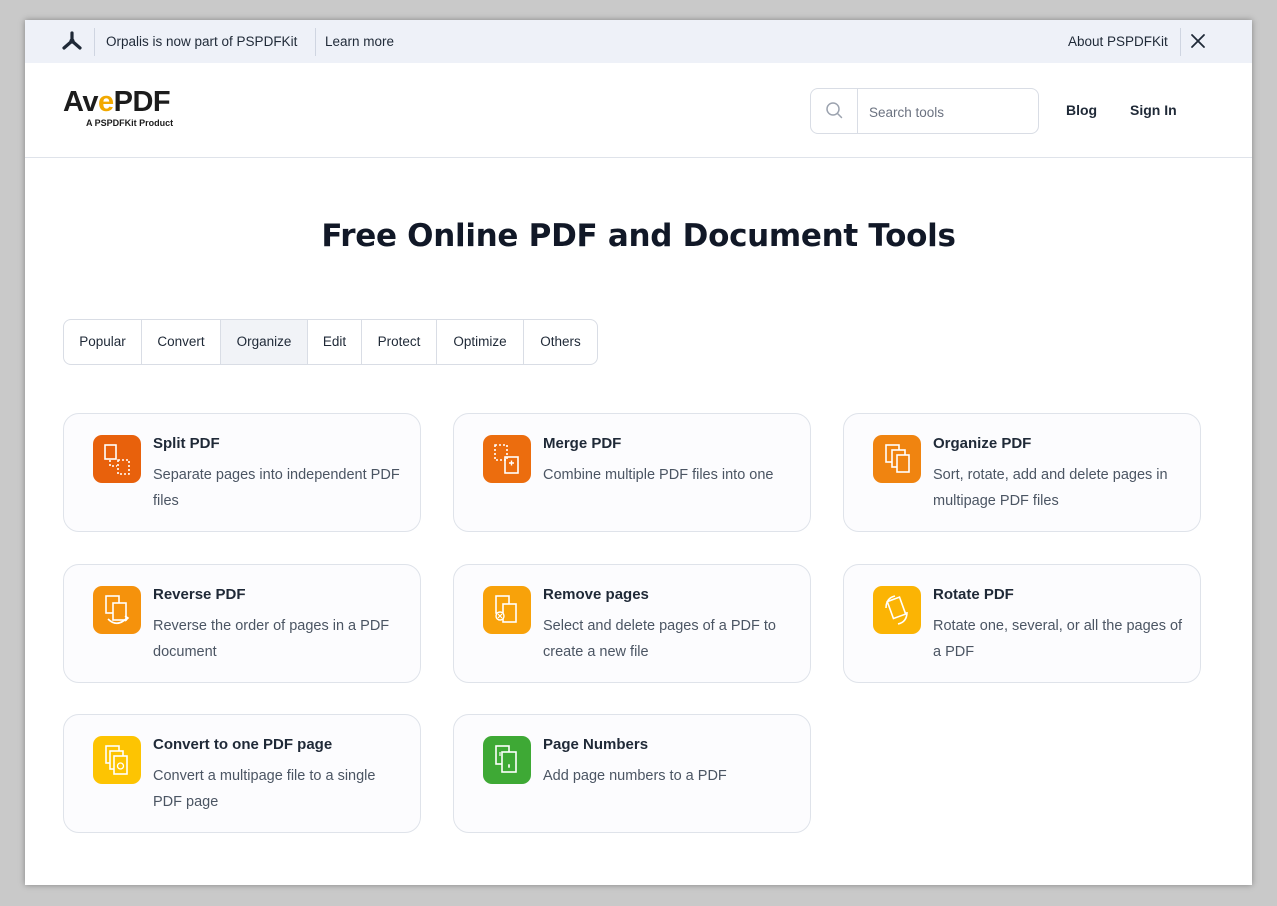 The width and height of the screenshot is (1277, 906). Describe the element at coordinates (596, 744) in the screenshot. I see `tool-title: Page Numbers` at that location.